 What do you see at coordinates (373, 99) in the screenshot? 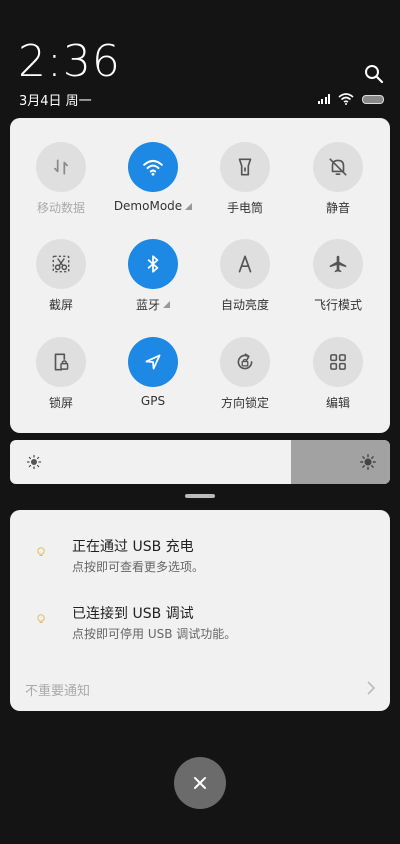
I see `battery-icon` at bounding box center [373, 99].